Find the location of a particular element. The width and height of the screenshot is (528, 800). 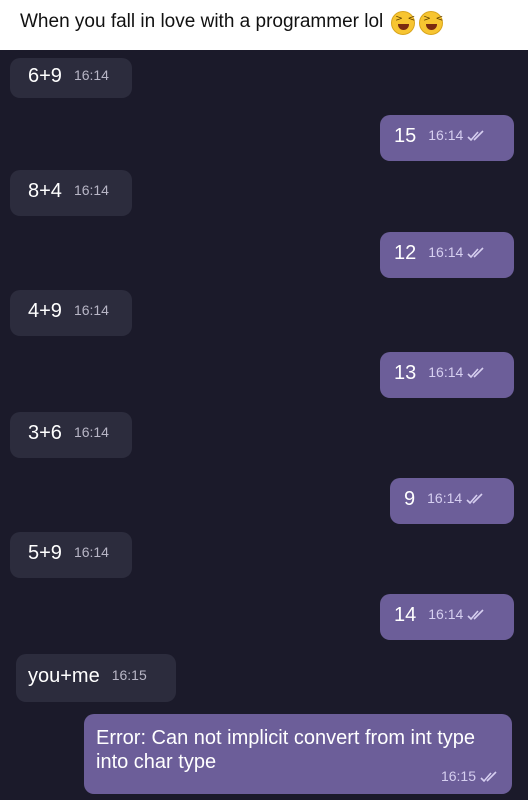

message-text: 15 is located at coordinates (405, 136).